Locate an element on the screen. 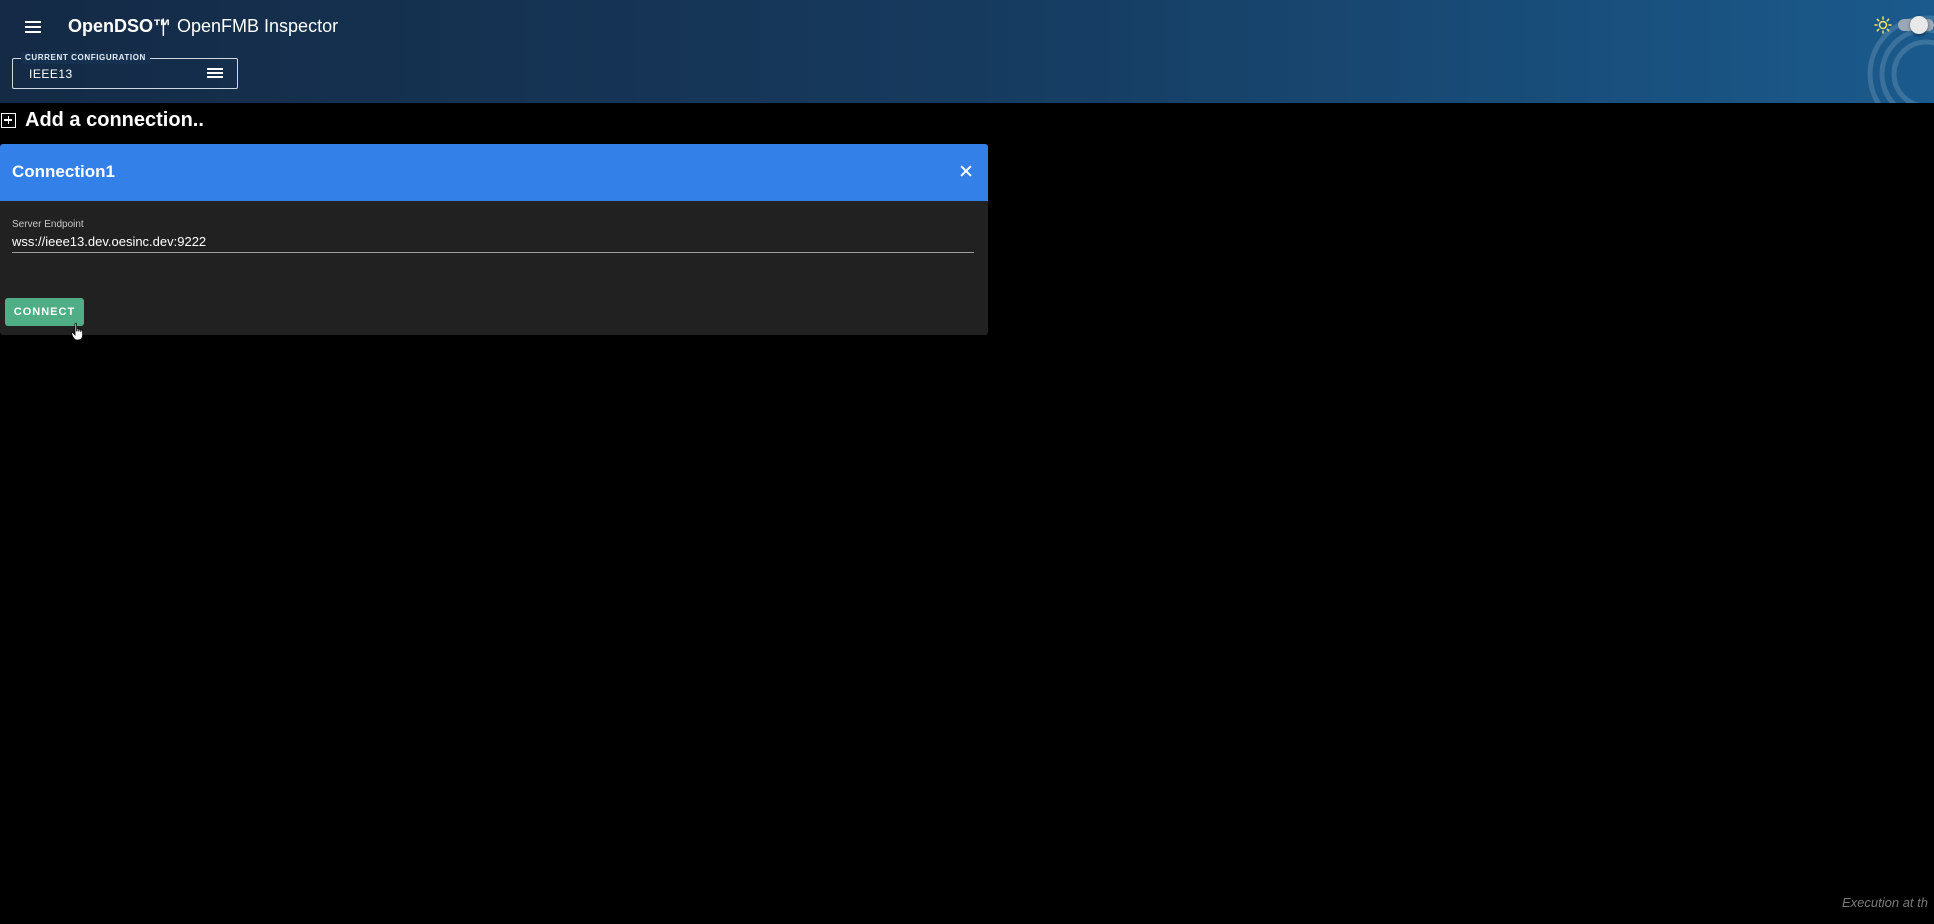 Image resolution: width=1934 pixels, height=924 pixels. server-endpoint-input is located at coordinates (493, 242).